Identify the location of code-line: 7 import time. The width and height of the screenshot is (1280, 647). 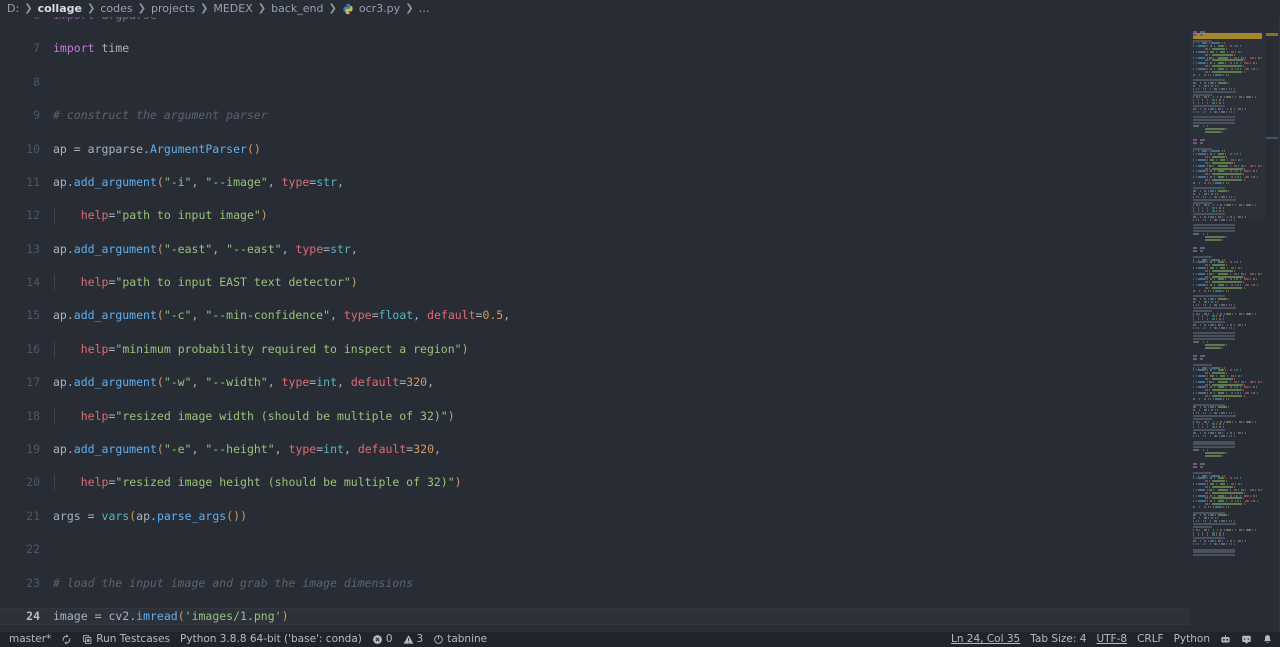
(595, 48).